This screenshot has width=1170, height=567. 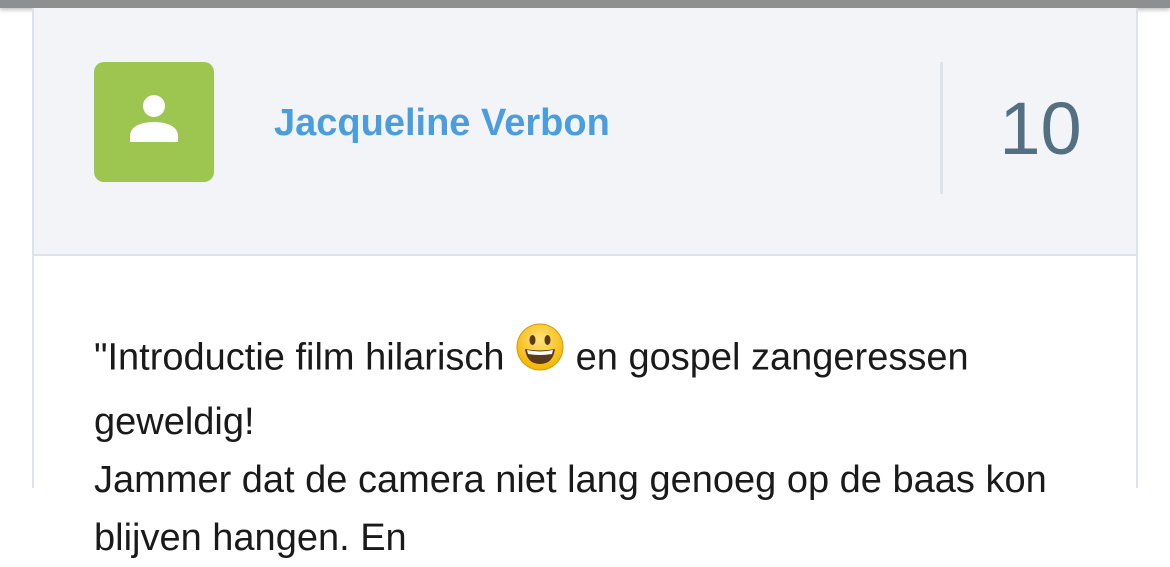 I want to click on user-icon, so click(x=154, y=118).